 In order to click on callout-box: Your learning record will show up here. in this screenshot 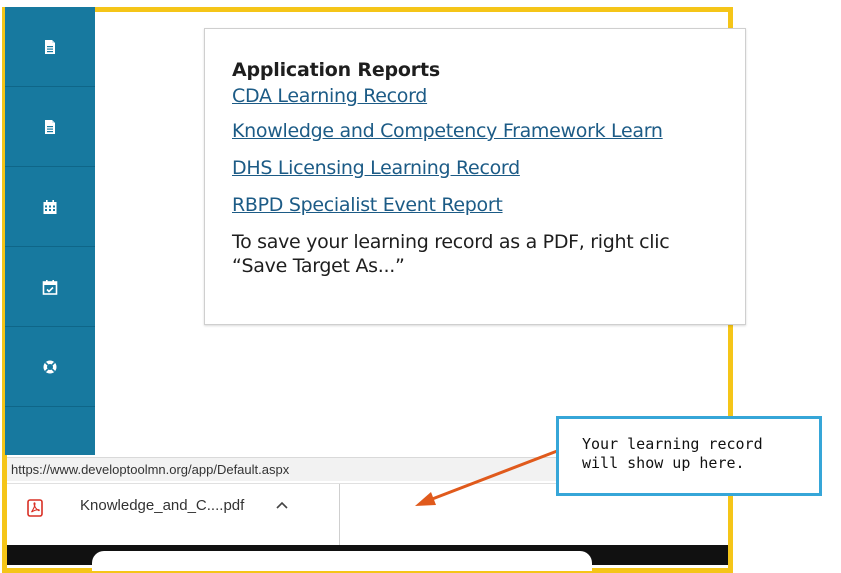, I will do `click(689, 456)`.